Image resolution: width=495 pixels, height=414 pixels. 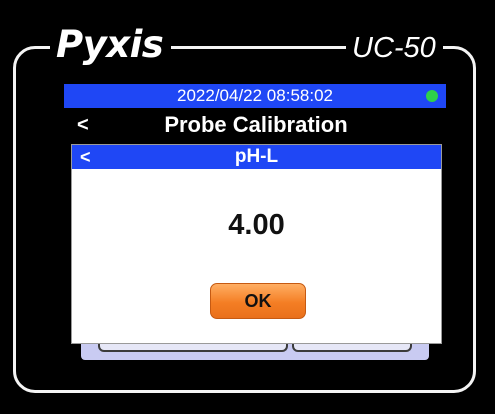 What do you see at coordinates (85, 157) in the screenshot?
I see `dialog-back-chevron-icon: <` at bounding box center [85, 157].